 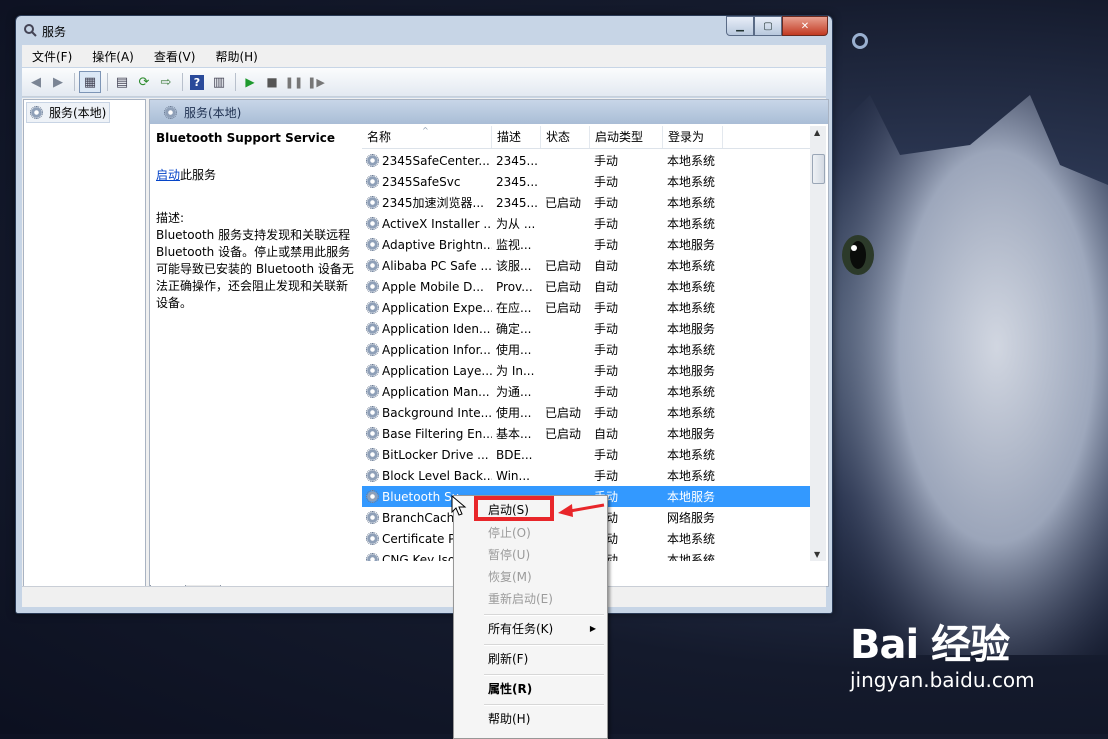 I want to click on properties-button: ▤, so click(x=122, y=82).